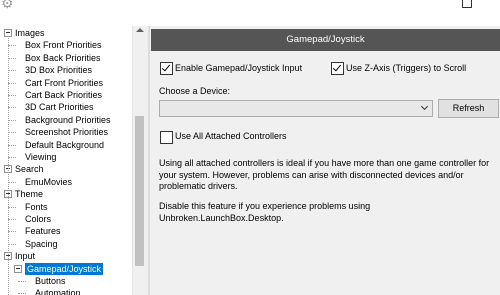  I want to click on tree-item-label: Box Back Priorities, so click(63, 57).